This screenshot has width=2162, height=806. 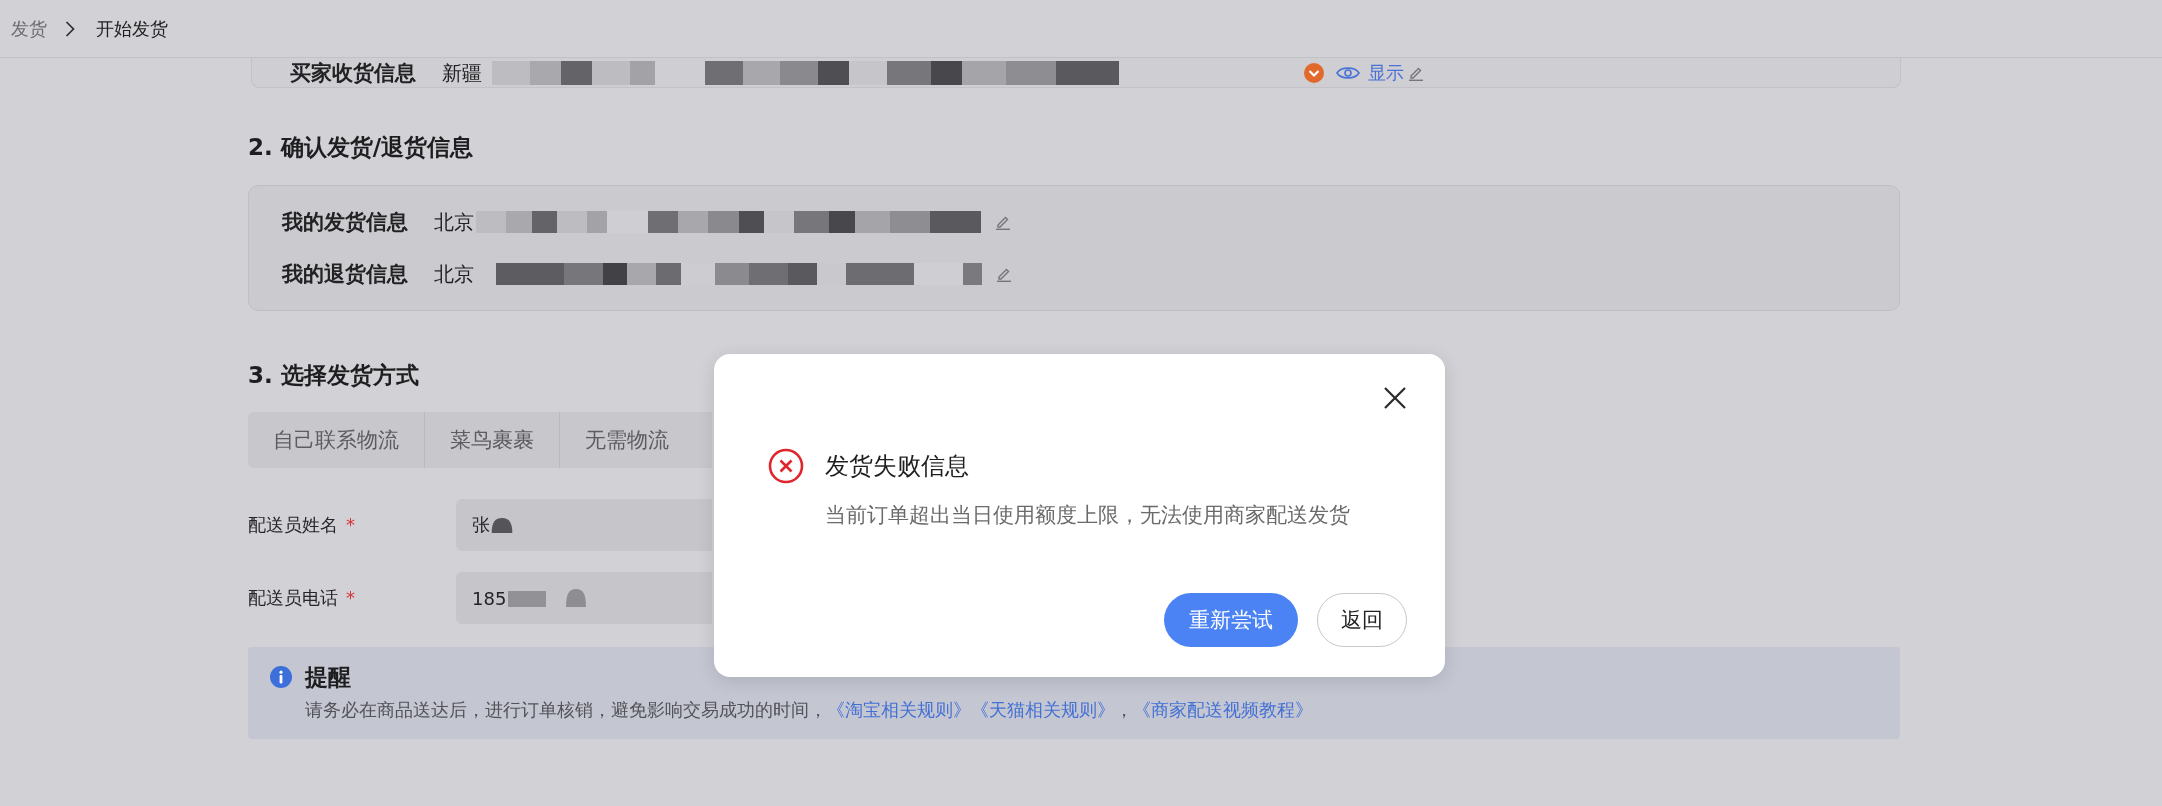 I want to click on buyer-info-label: 买家收货信息, so click(x=353, y=73).